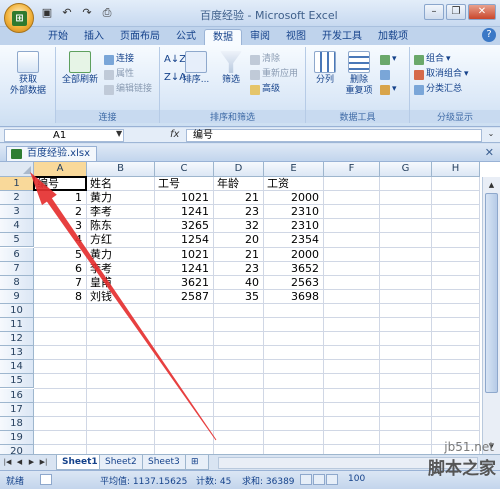 This screenshot has width=500, height=489. Describe the element at coordinates (59, 254) in the screenshot. I see `cell-a6: 5` at that location.